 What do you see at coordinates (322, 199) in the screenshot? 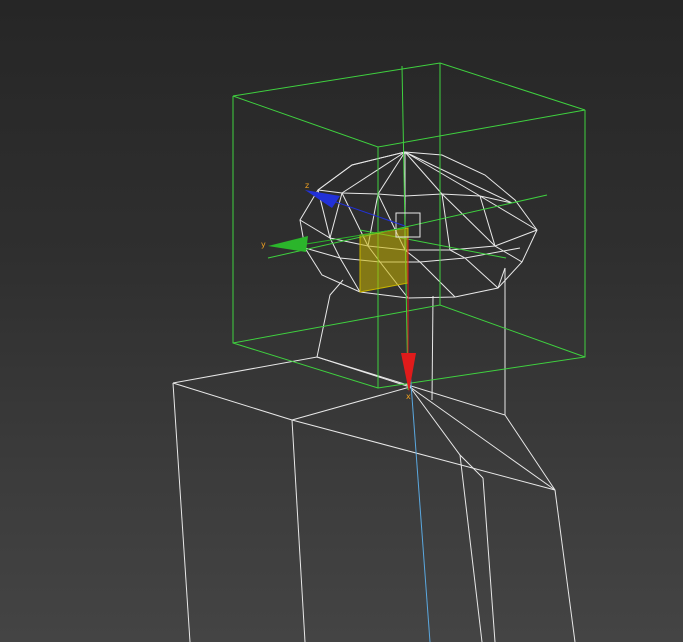
I see `gizmo-z-arrow-icon` at bounding box center [322, 199].